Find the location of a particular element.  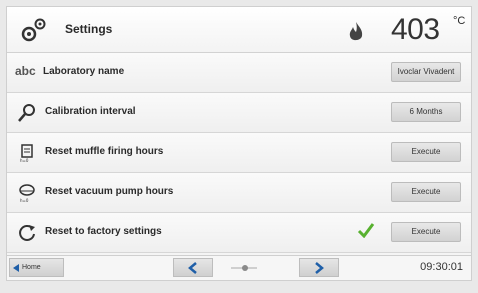

home-label: Home is located at coordinates (31, 267).